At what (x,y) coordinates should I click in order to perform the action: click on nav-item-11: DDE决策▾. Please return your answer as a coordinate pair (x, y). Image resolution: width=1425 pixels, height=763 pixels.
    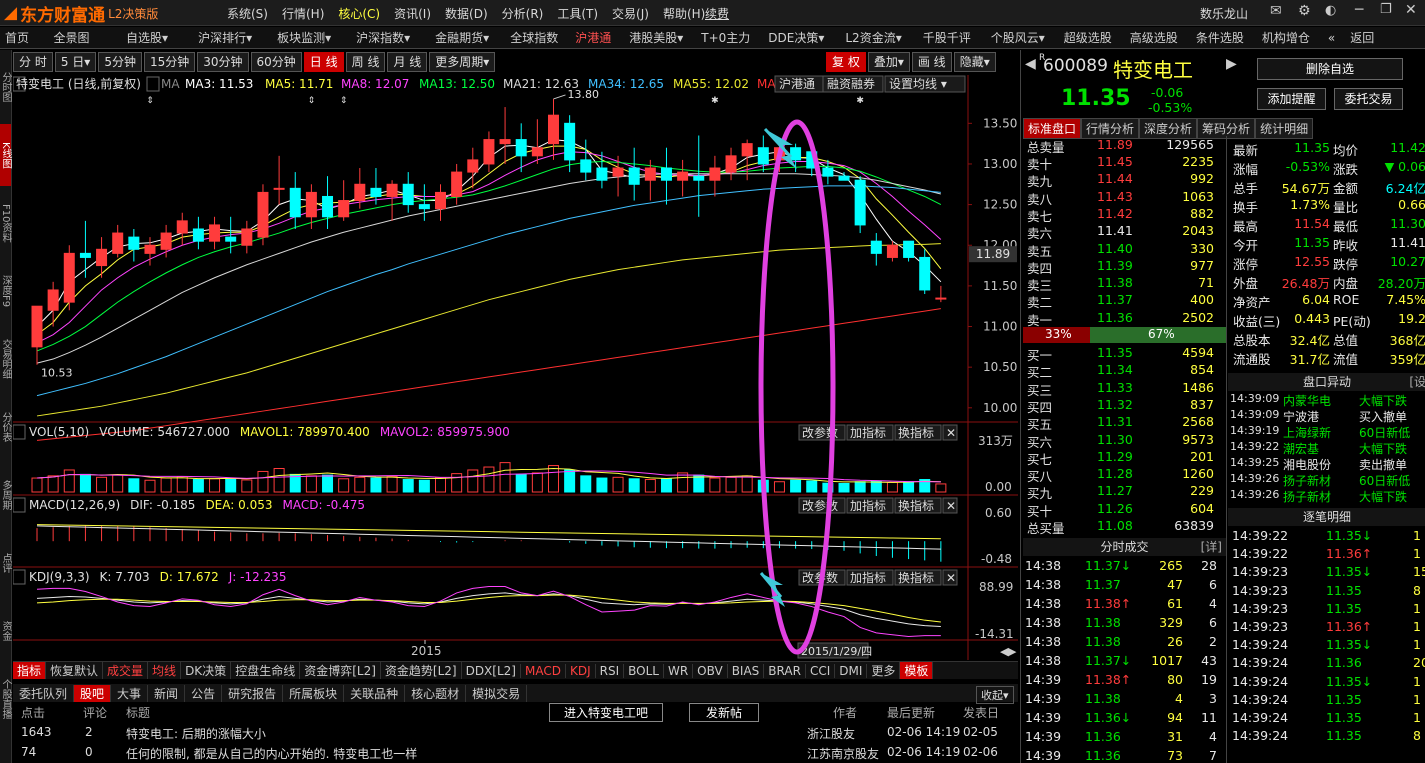
    Looking at the image, I should click on (796, 37).